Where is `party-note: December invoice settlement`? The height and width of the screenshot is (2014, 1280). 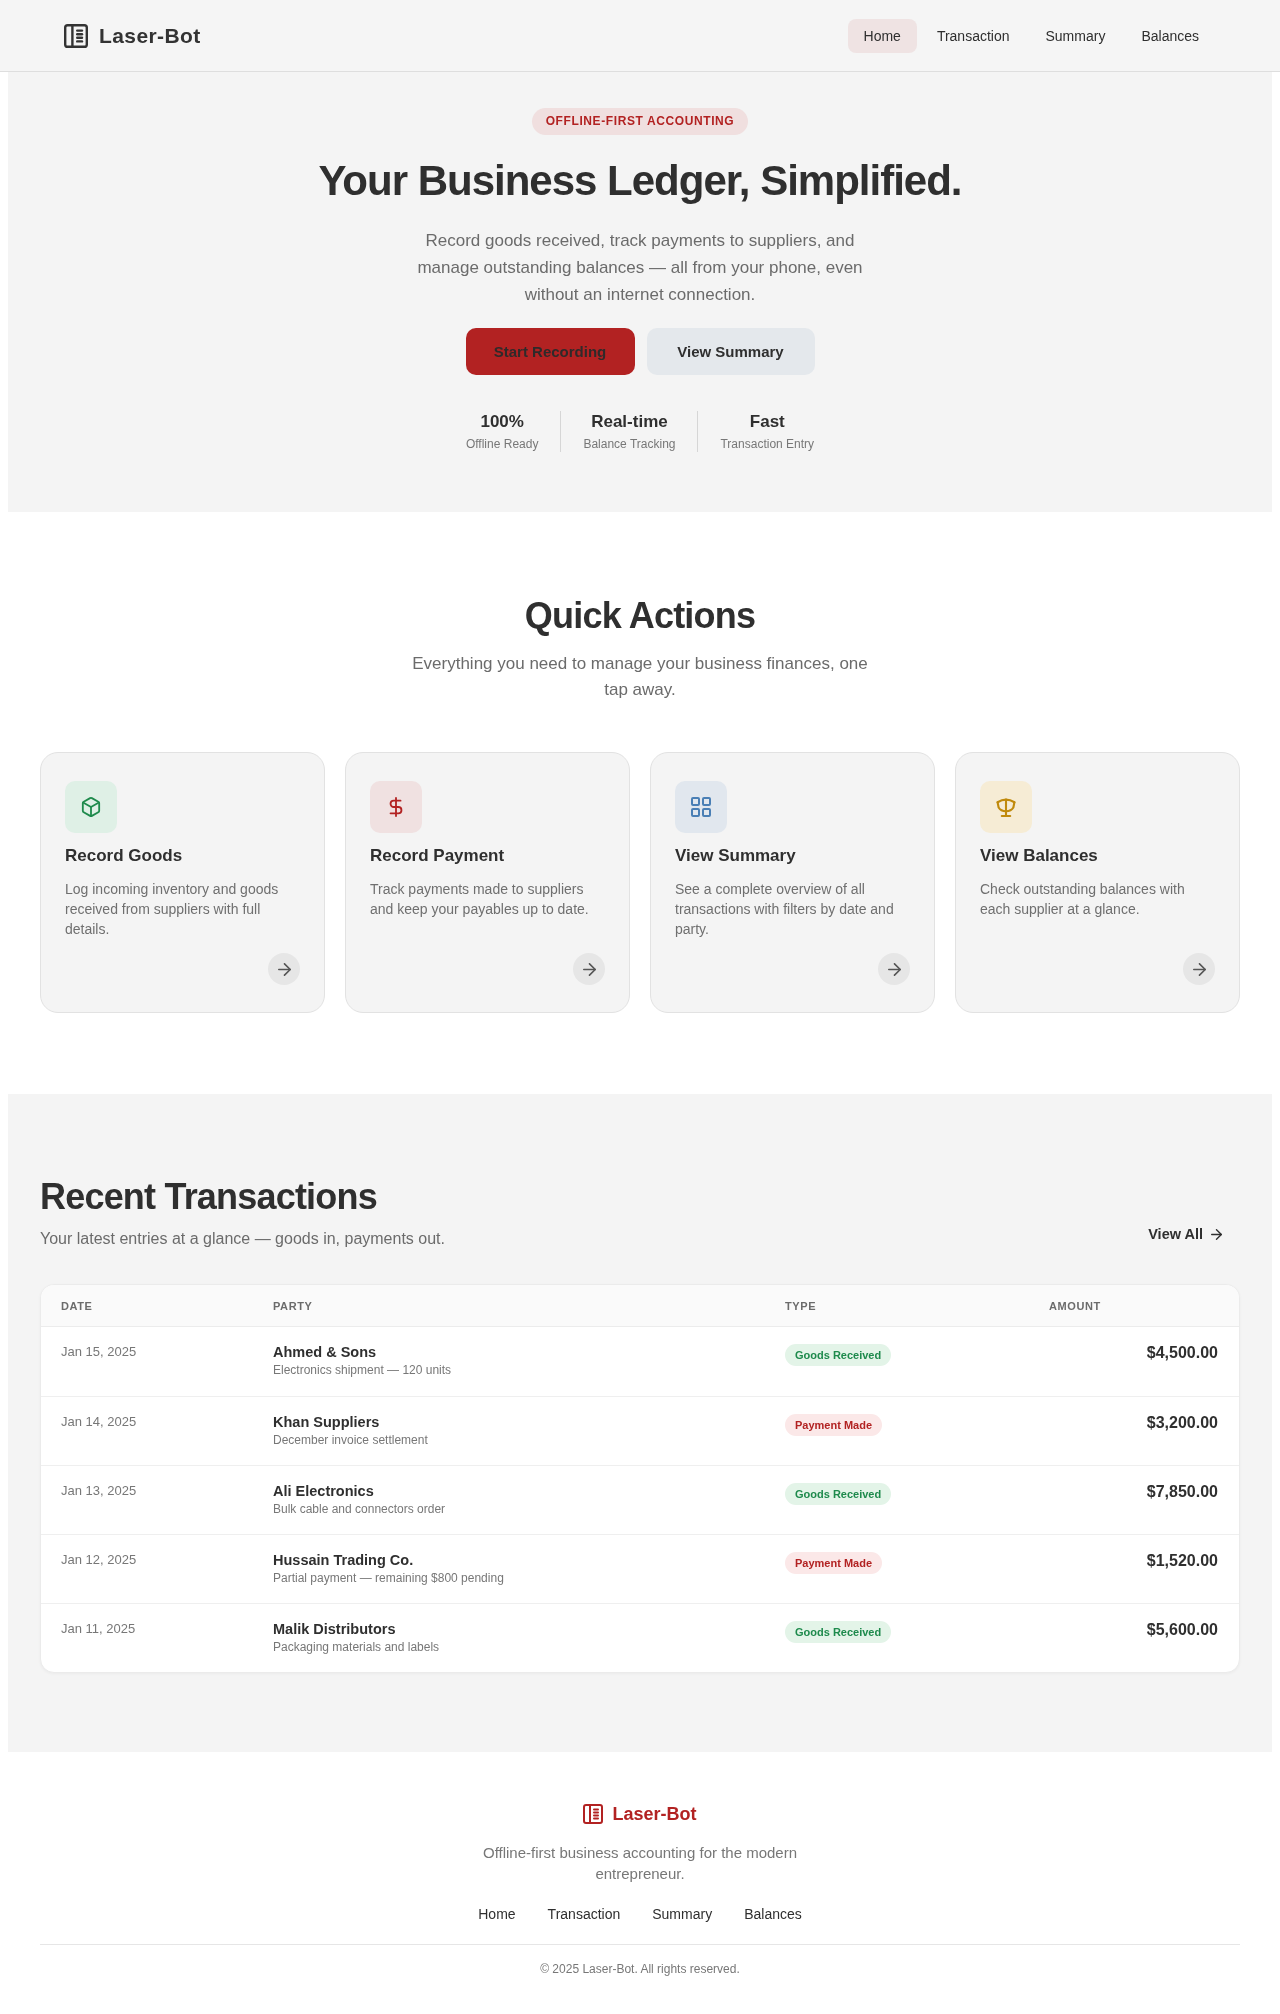 party-note: December invoice settlement is located at coordinates (351, 1440).